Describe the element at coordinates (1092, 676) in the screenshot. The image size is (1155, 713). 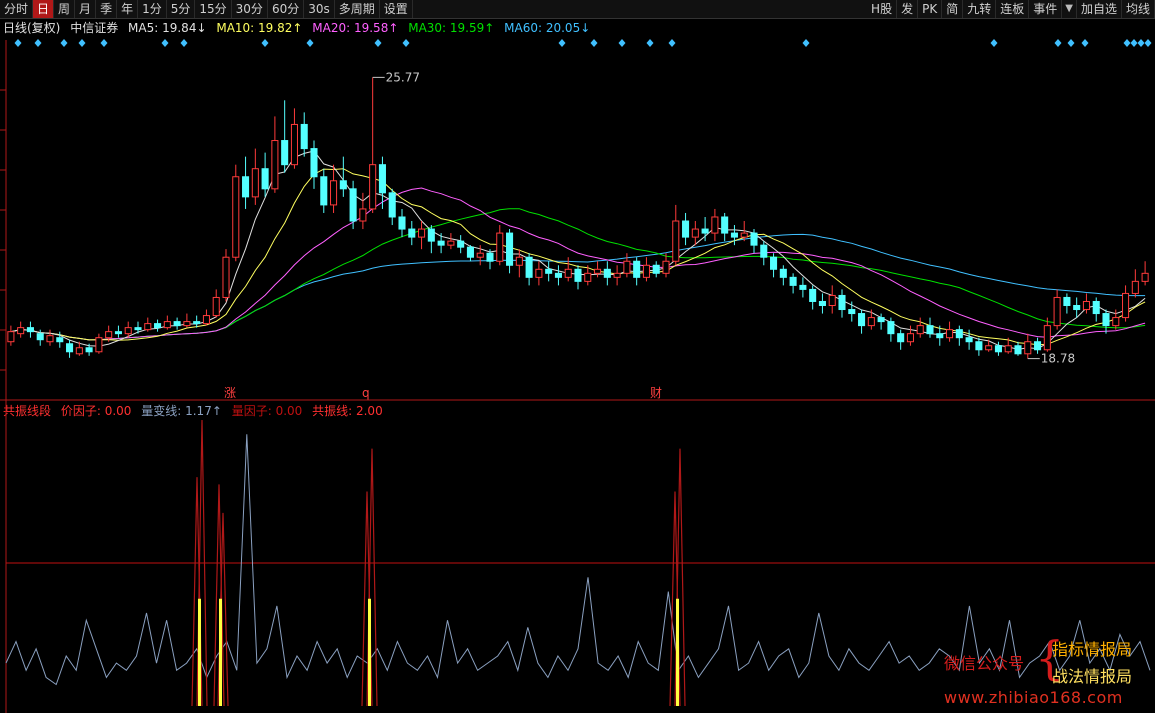
I see `watermark-line2: 战法情报局` at that location.